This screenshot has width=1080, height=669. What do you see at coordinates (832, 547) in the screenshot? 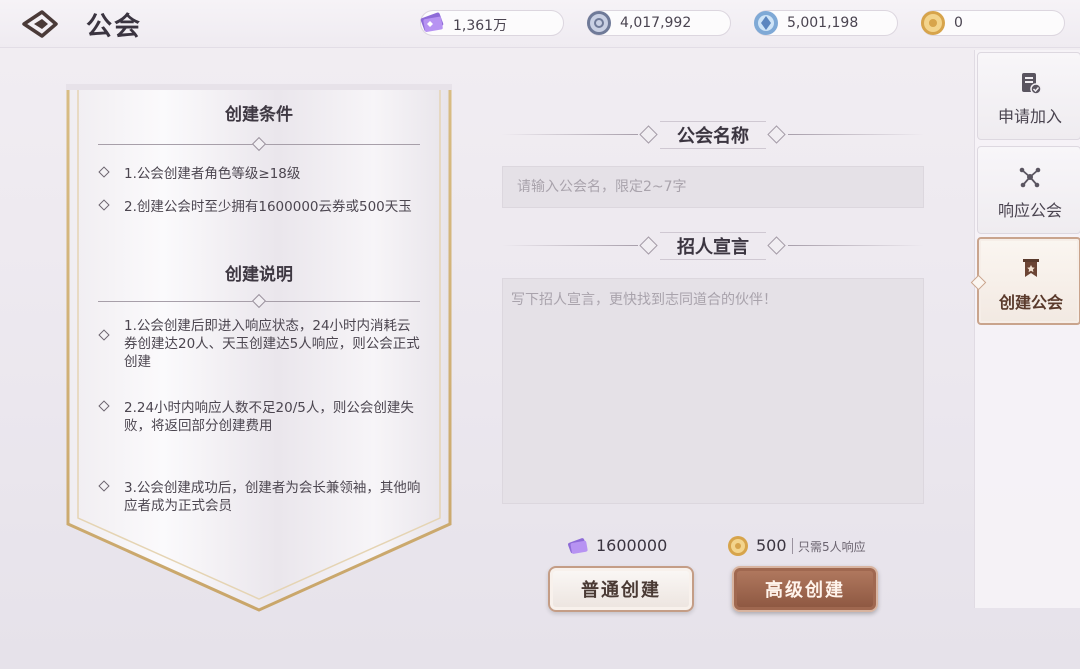
I see `cost-note: 只需5人响应` at bounding box center [832, 547].